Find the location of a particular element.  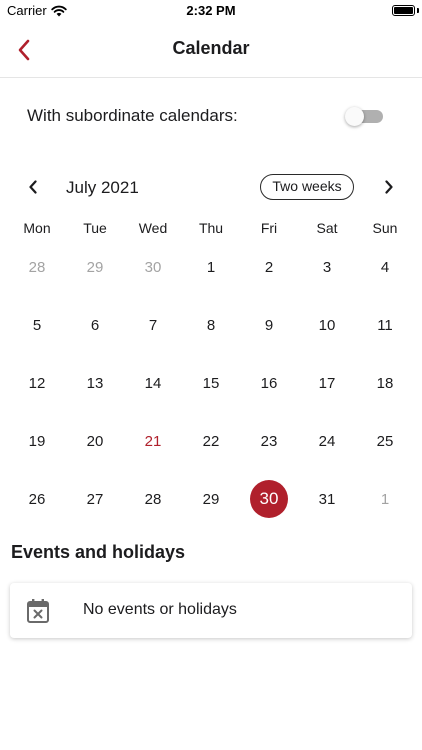

day-cell: 12 is located at coordinates (37, 383).